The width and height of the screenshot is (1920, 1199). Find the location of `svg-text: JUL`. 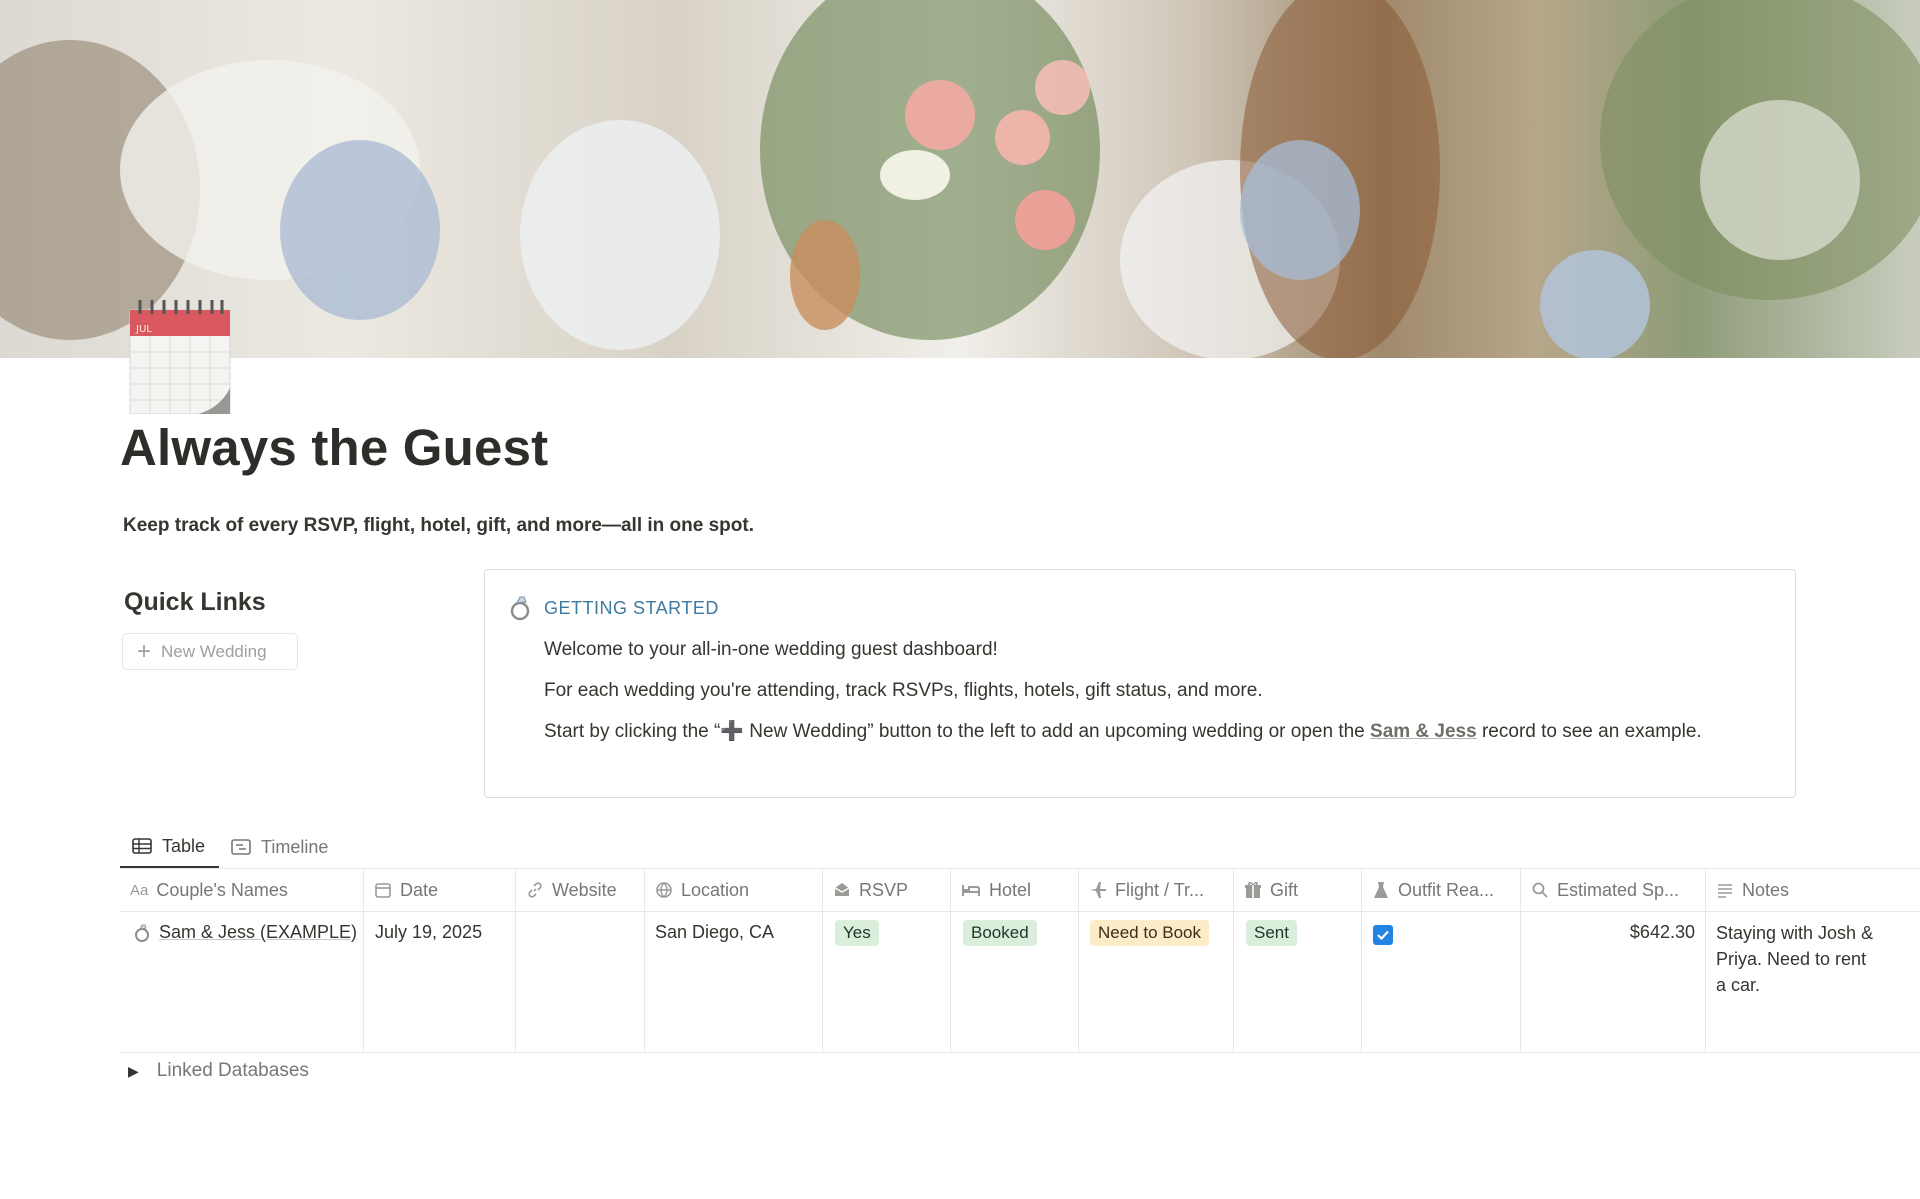

svg-text: JUL is located at coordinates (143, 329).